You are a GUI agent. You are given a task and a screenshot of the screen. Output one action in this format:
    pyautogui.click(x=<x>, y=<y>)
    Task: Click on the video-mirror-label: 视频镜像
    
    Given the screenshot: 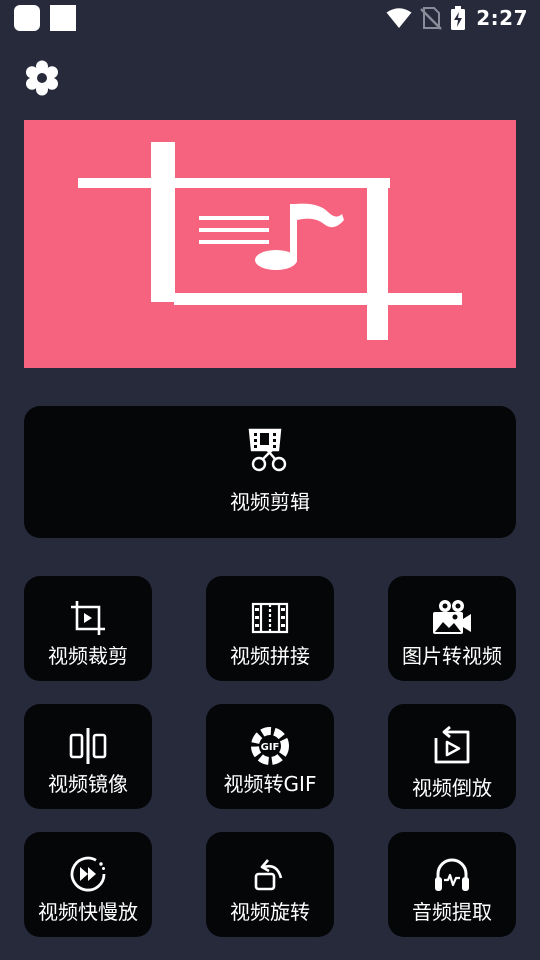 What is the action you would take?
    pyautogui.click(x=88, y=784)
    